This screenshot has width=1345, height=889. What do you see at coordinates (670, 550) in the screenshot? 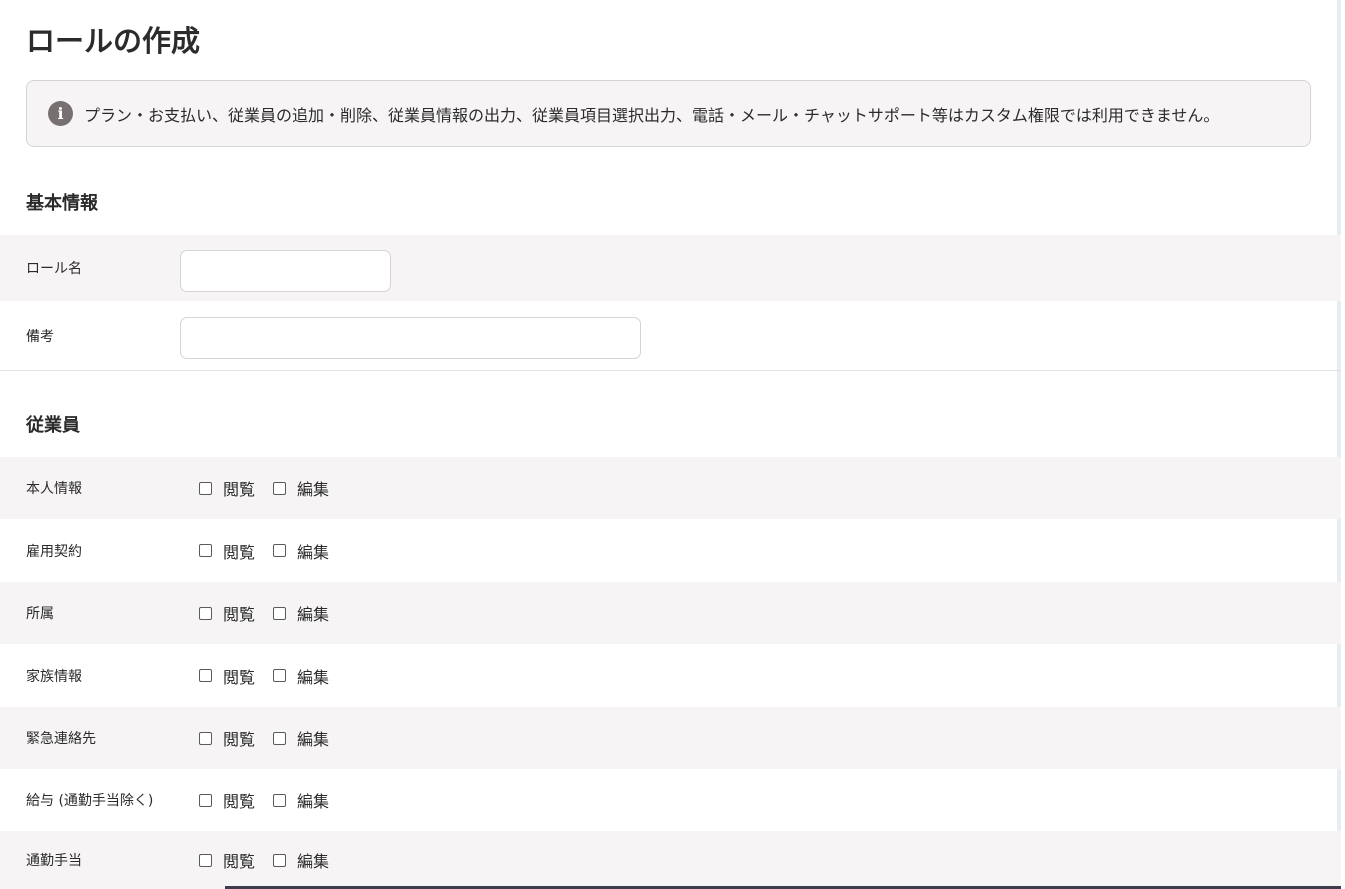
I see `permission-row: 雇用契約 閲覧 編集` at bounding box center [670, 550].